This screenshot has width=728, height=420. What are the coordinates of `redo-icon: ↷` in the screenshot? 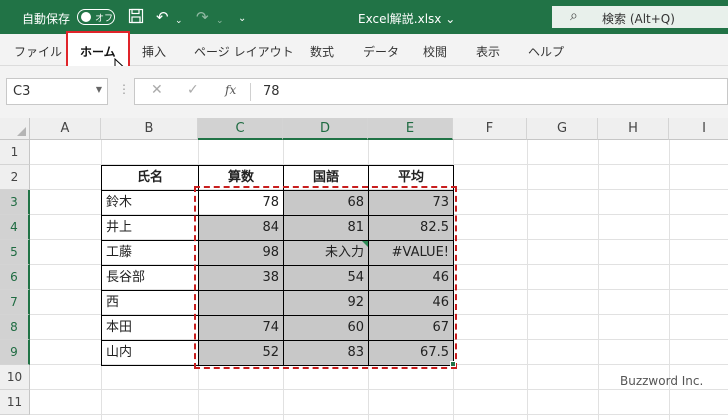 It's located at (202, 17).